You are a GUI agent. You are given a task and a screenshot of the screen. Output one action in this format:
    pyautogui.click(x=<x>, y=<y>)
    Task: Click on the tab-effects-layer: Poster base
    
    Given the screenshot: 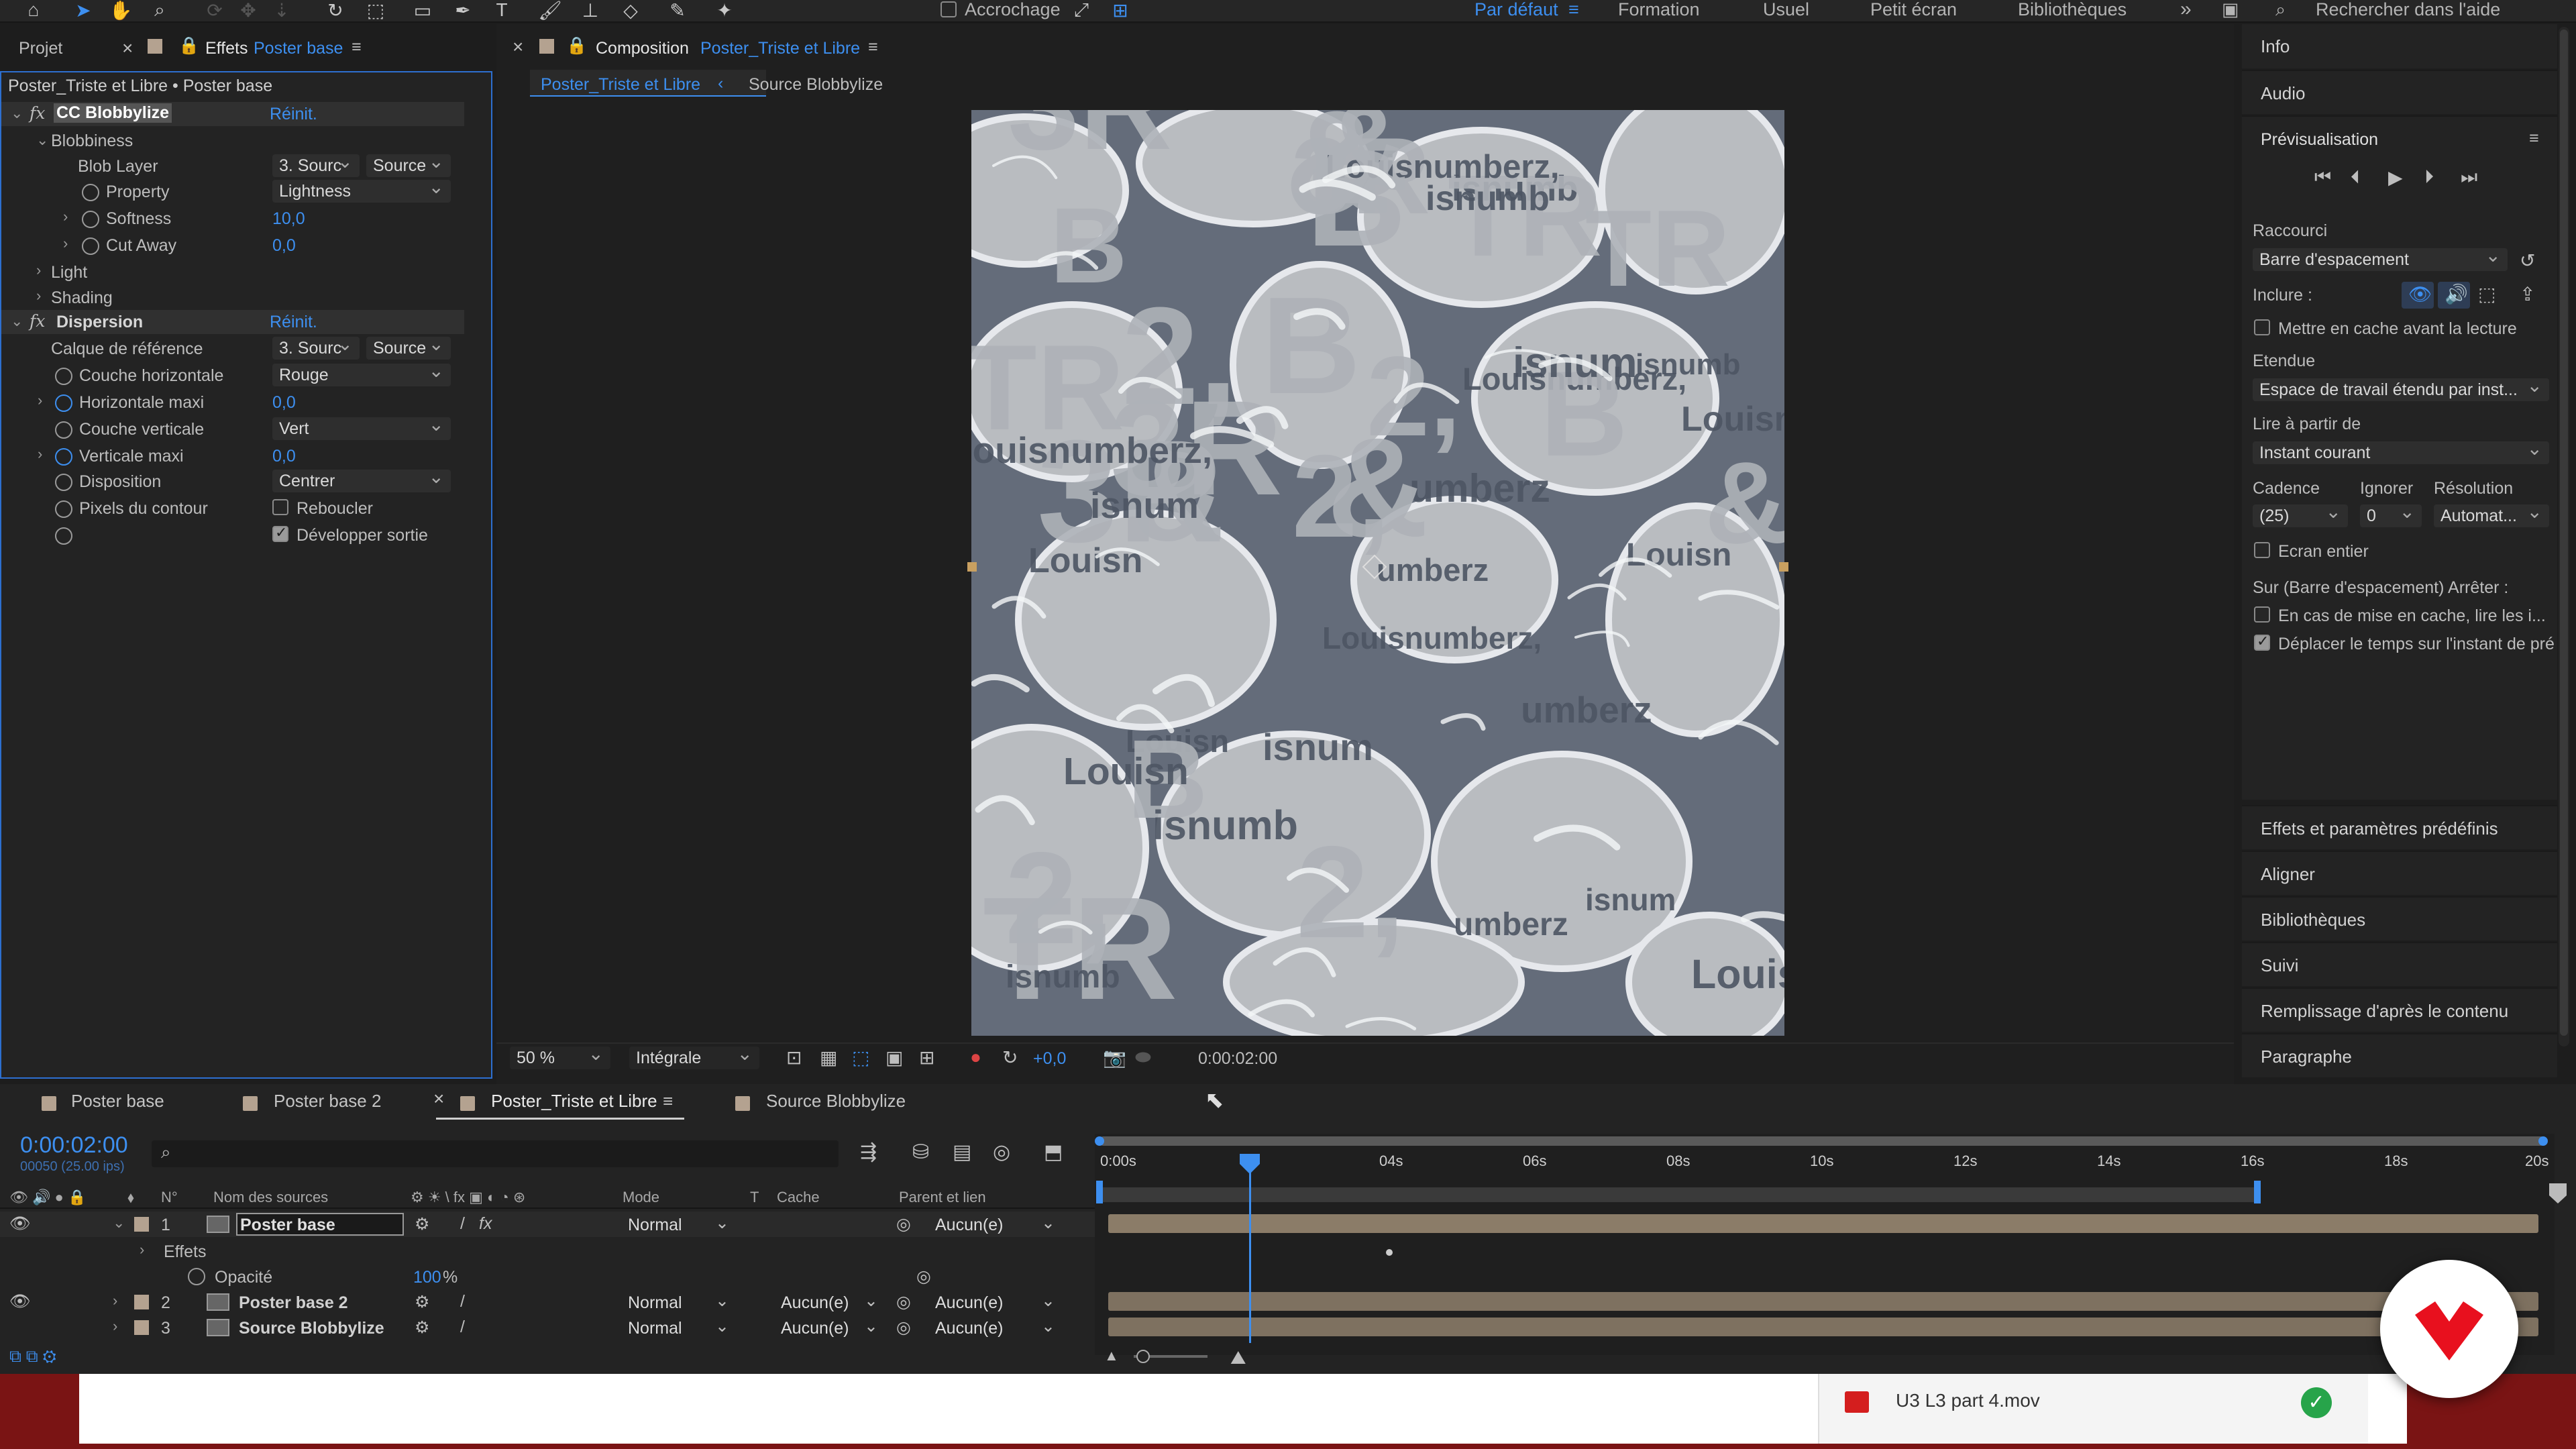 What is the action you would take?
    pyautogui.click(x=298, y=48)
    